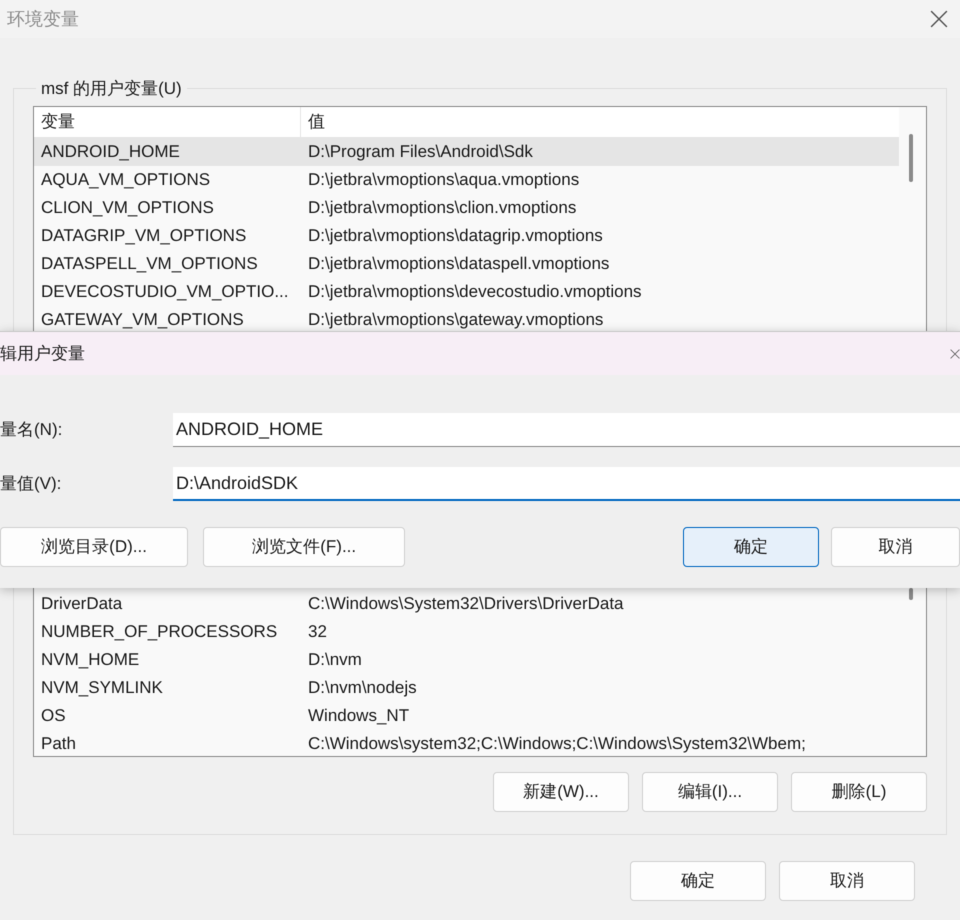 The width and height of the screenshot is (960, 920). I want to click on variable-name: CLION_VM_OPTIONS, so click(127, 207).